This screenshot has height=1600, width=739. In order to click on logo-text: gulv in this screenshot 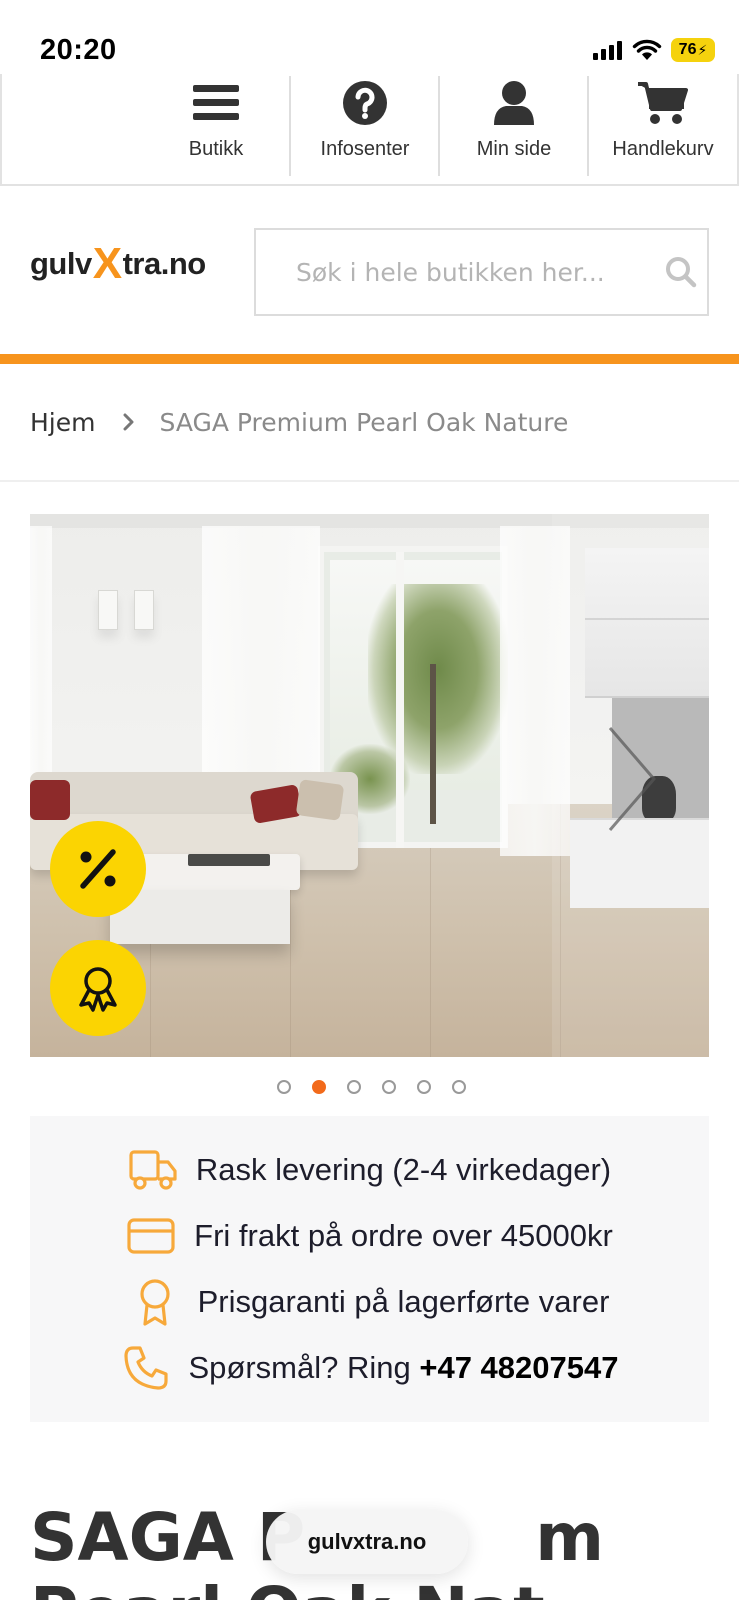, I will do `click(61, 263)`.